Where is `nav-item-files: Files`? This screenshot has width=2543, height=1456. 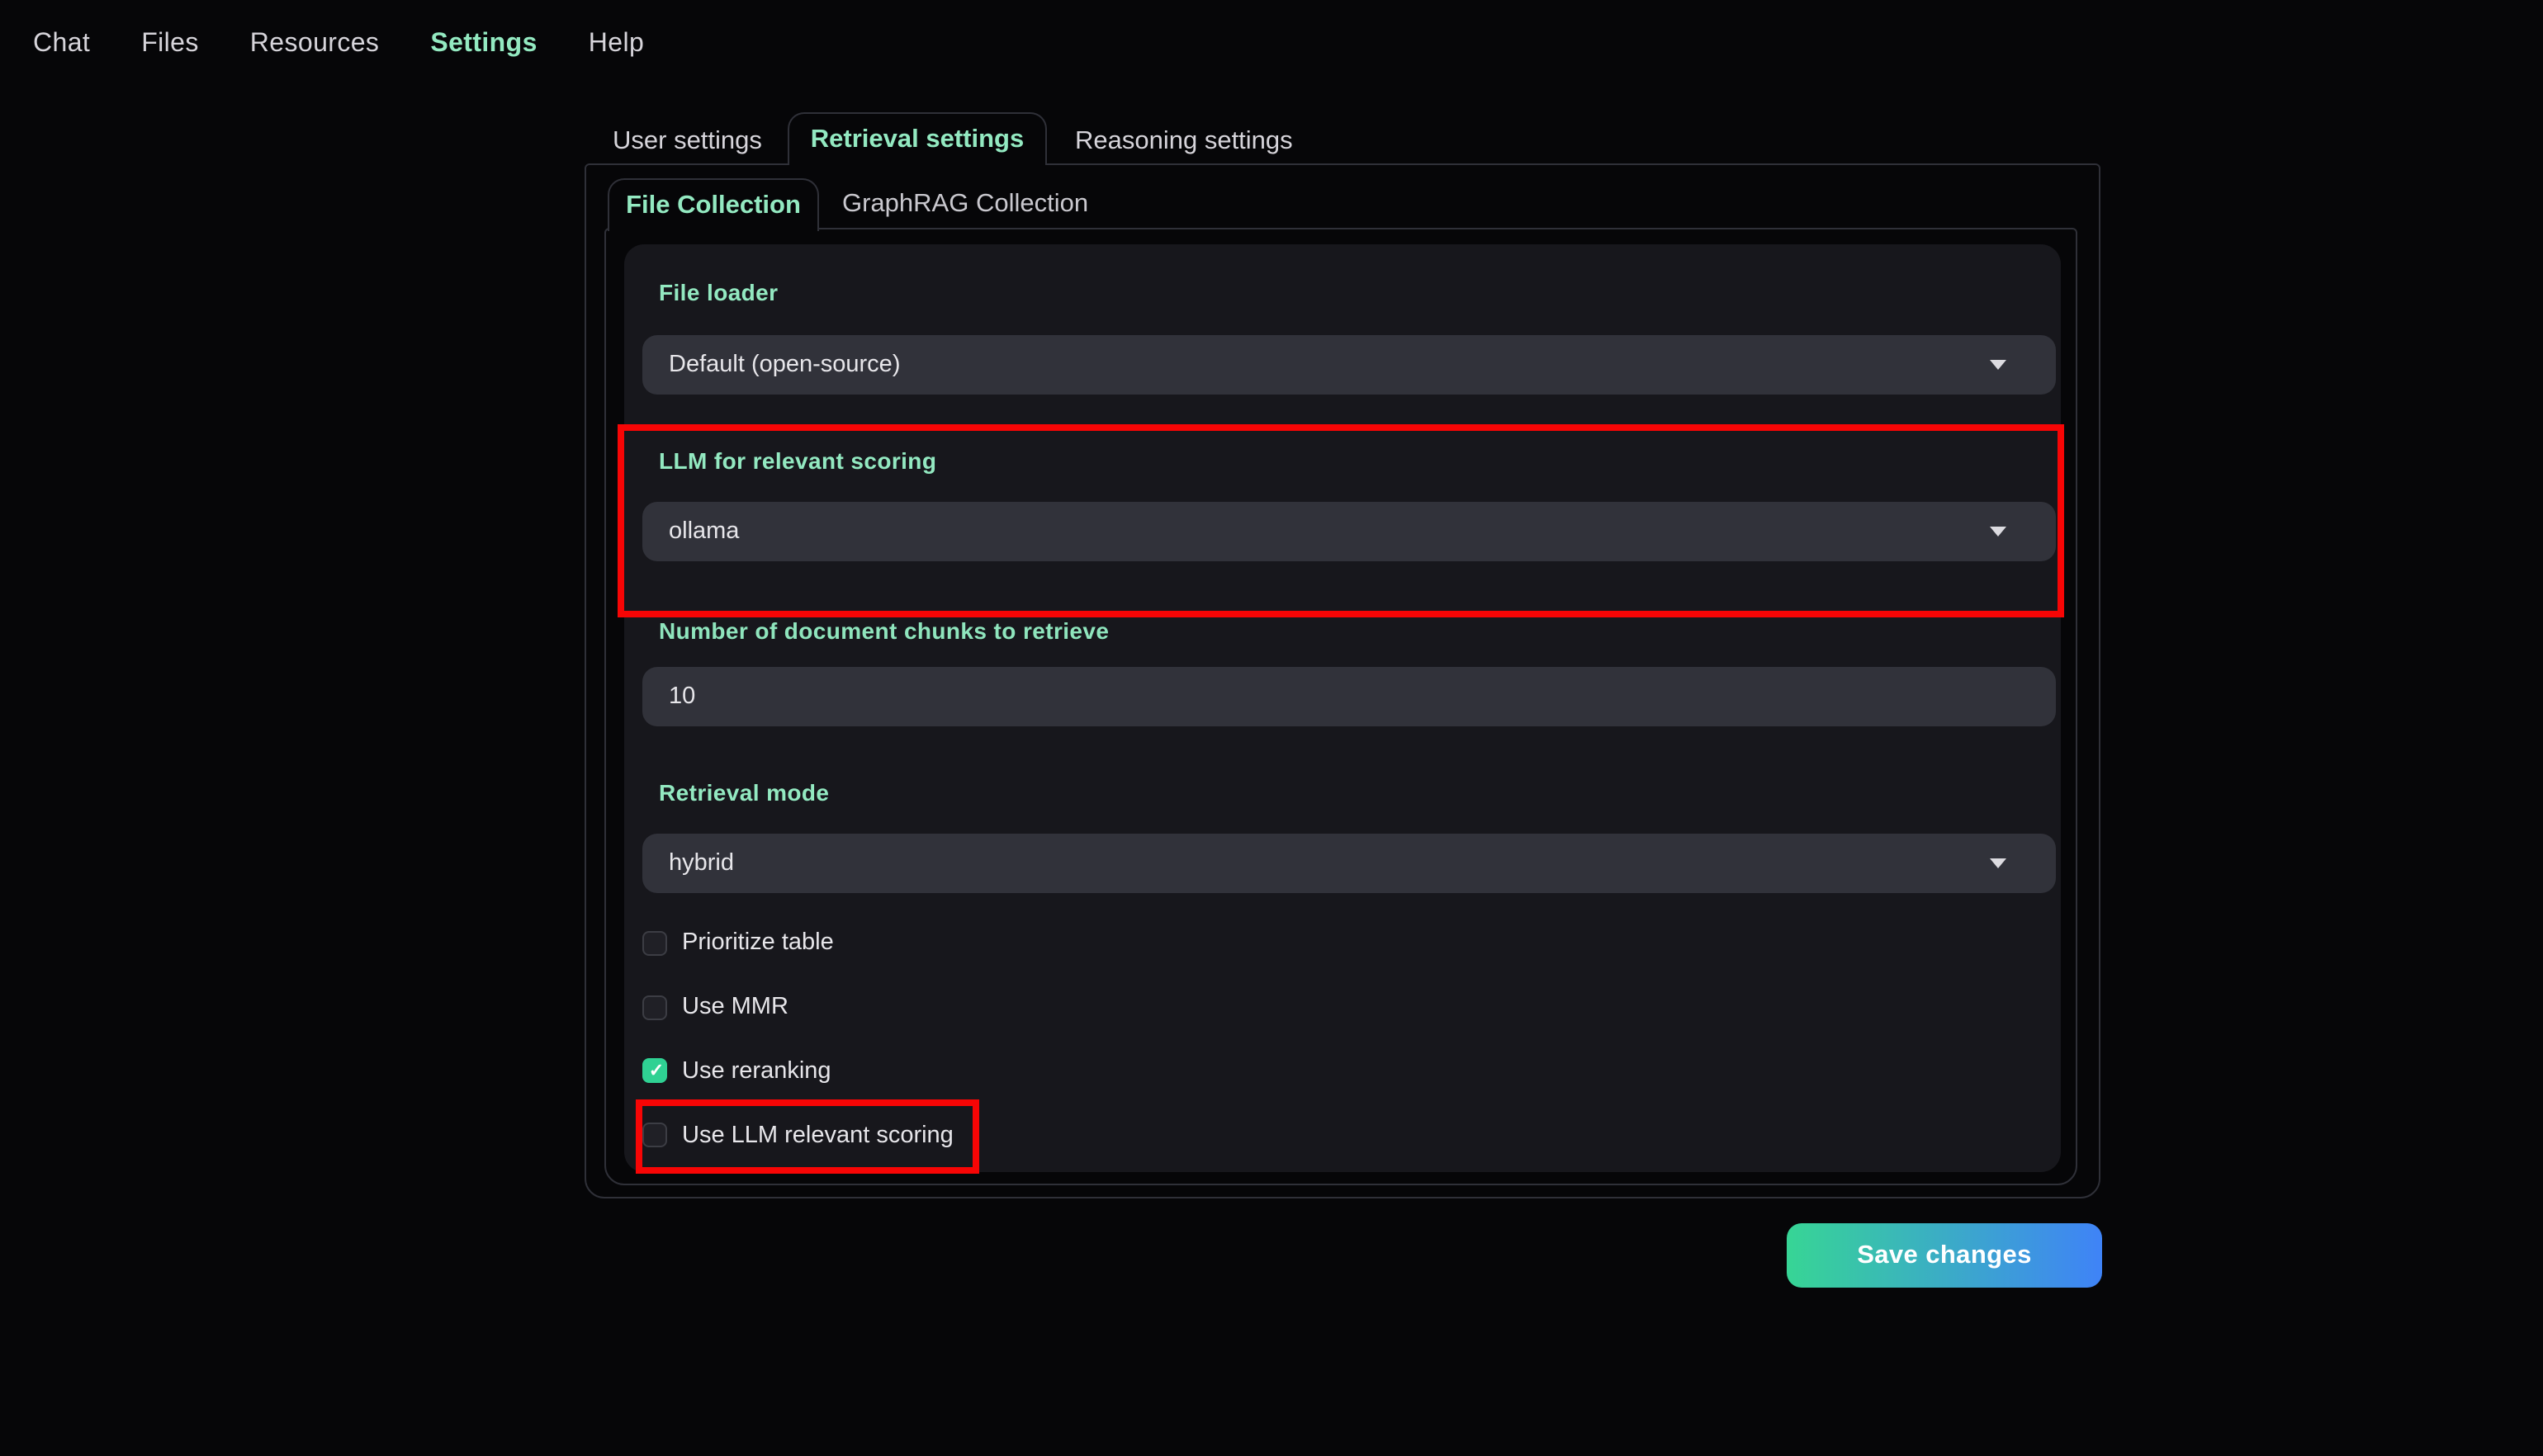 nav-item-files: Files is located at coordinates (170, 44).